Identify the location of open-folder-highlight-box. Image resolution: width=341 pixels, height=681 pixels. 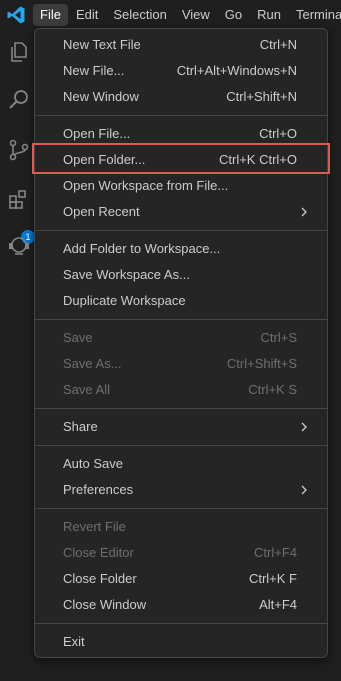
(181, 158).